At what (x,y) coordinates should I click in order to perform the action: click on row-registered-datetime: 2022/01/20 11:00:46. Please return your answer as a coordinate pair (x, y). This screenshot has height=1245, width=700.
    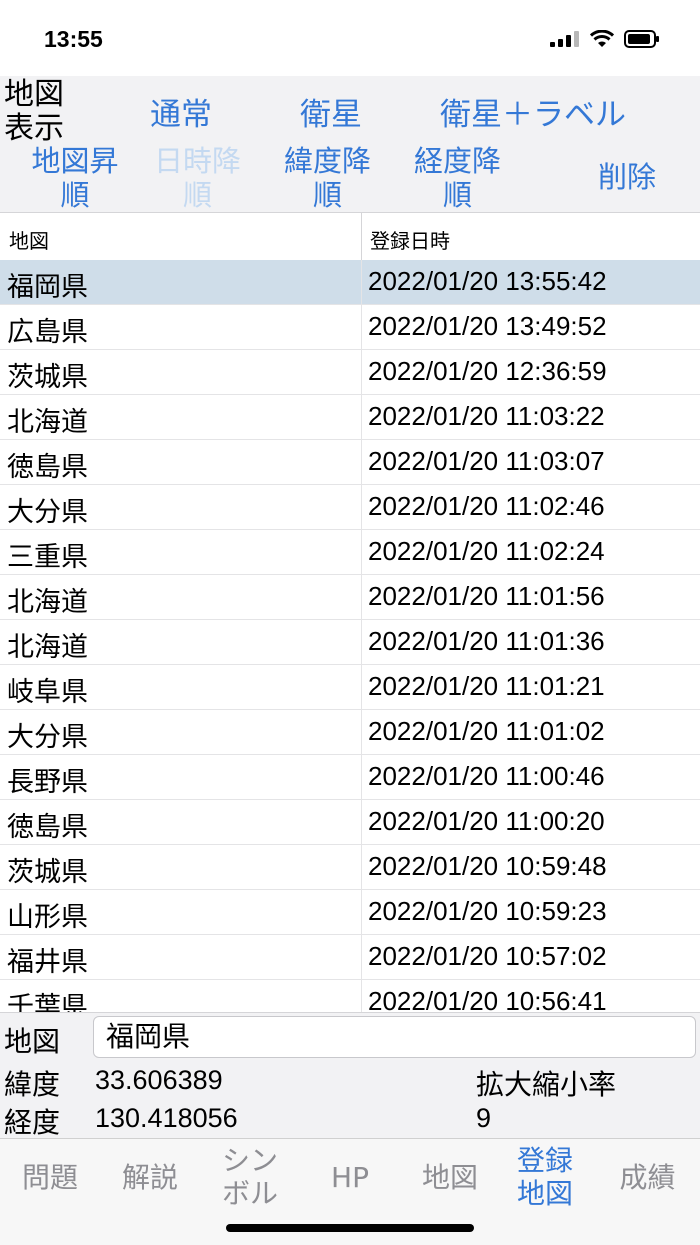
    Looking at the image, I should click on (486, 776).